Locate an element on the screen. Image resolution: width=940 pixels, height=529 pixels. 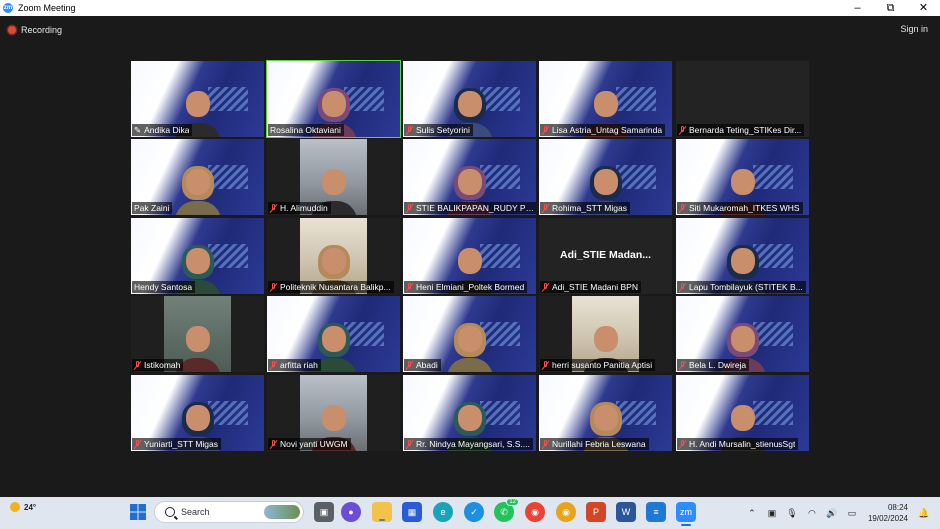
weather-widget: 24° is located at coordinates (28, 513).